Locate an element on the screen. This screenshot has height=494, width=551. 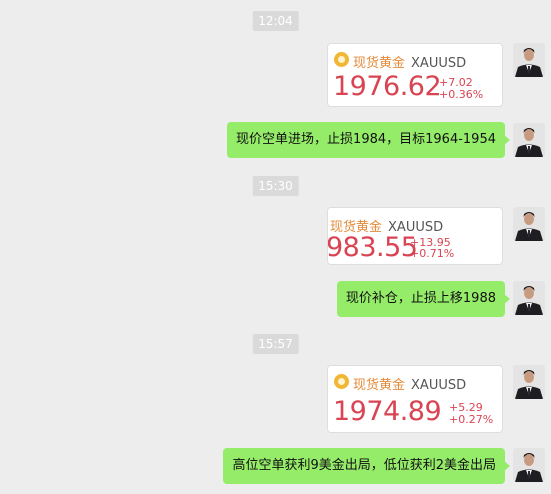
stock-card: 现货黄金 XAUUSD 983.55 +13.95 +0.71% is located at coordinates (415, 236).